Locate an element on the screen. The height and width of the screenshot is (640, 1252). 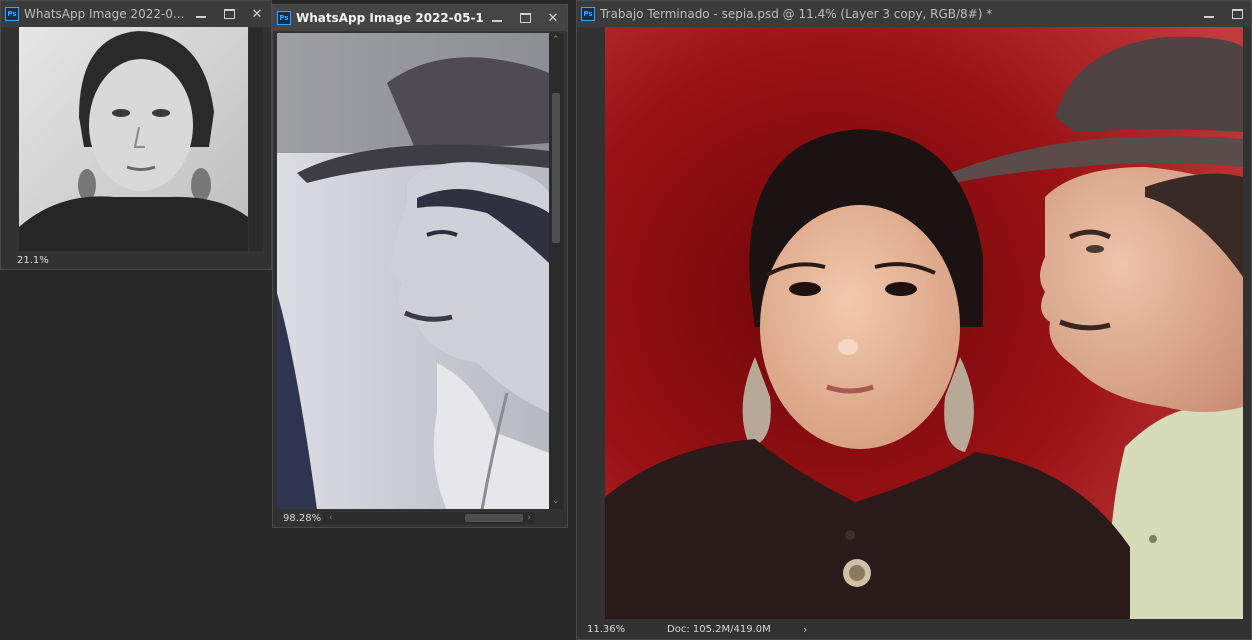
scroll-left-icon: ‹ is located at coordinates (331, 518).